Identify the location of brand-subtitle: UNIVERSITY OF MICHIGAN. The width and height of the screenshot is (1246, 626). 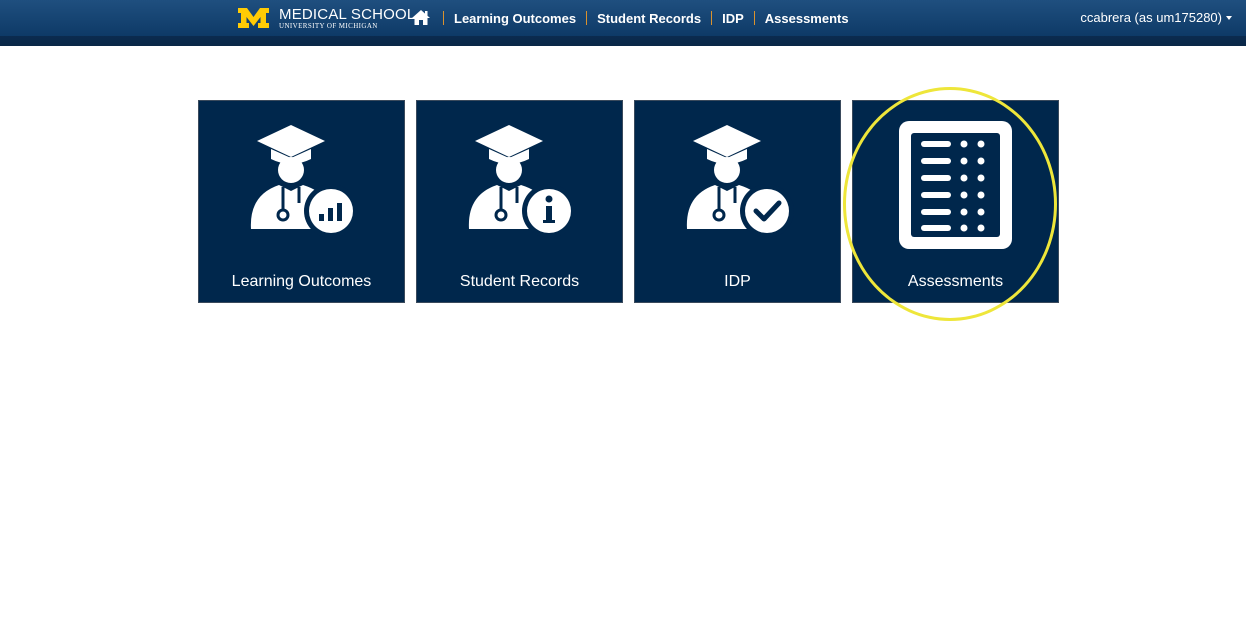
(328, 25).